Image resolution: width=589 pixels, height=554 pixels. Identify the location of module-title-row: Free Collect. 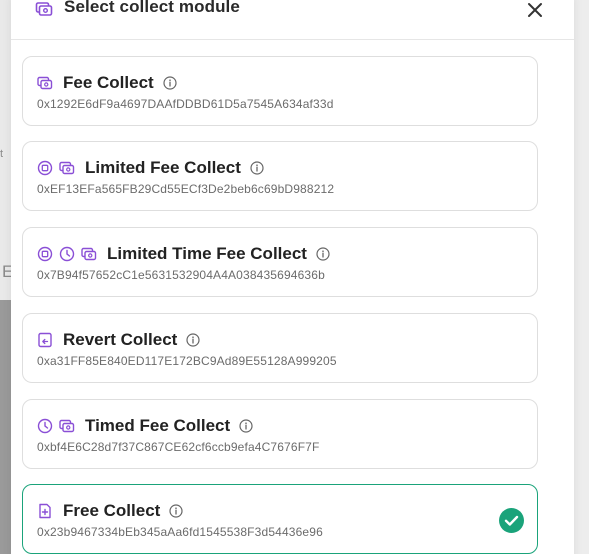
(110, 511).